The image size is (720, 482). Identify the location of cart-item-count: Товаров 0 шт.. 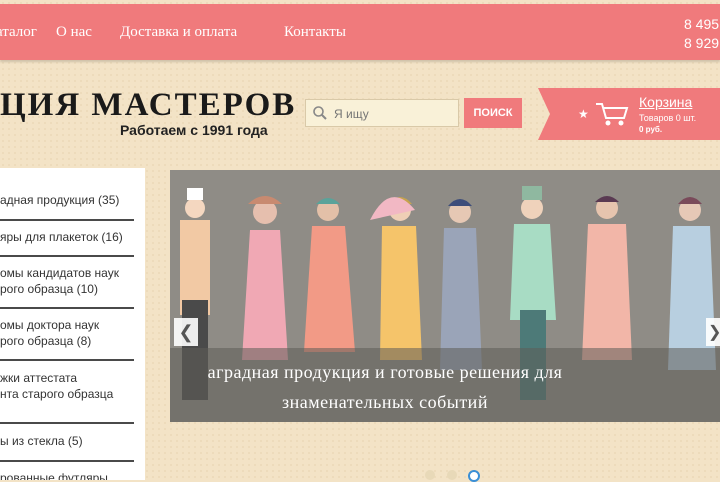
(668, 118).